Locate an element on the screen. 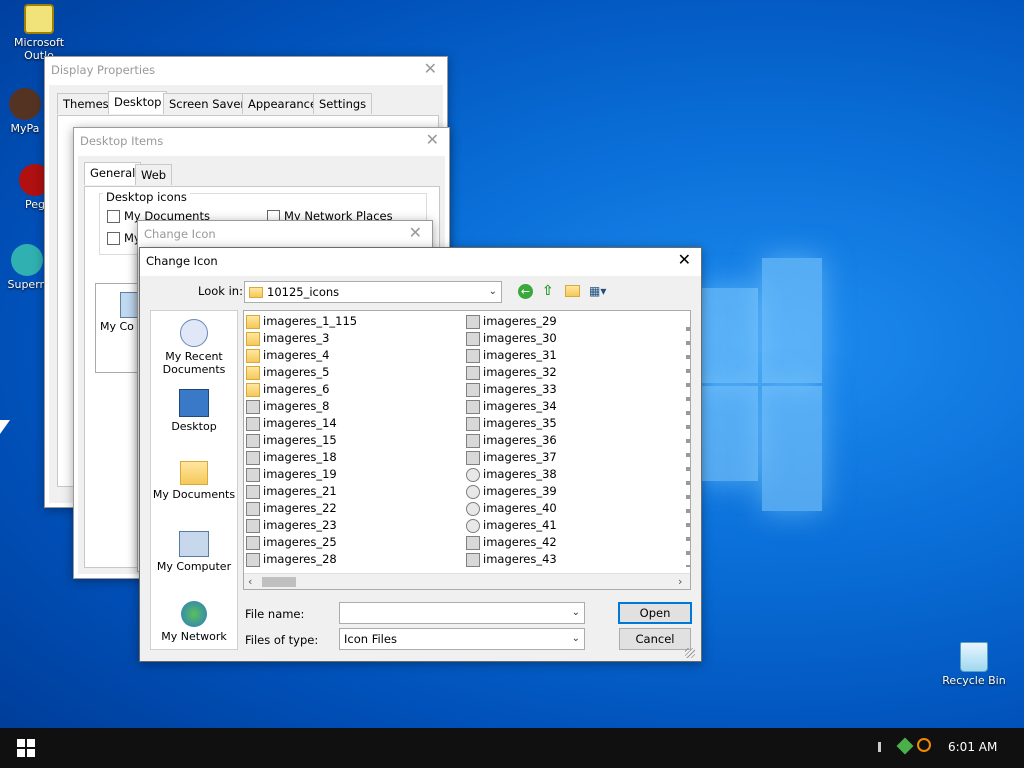  file-item-label: imageres_29 is located at coordinates (520, 321).